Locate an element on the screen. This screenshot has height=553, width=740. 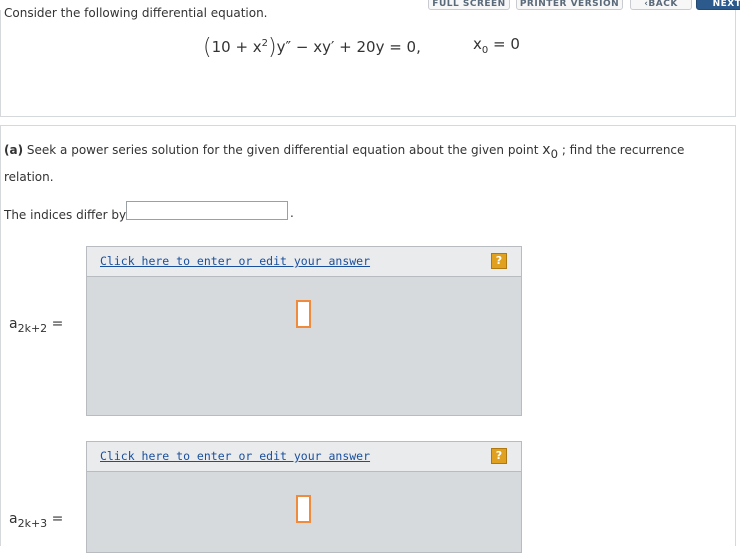
equation-rest: y″ − xy′ + 20y = 0, is located at coordinates (348, 47).